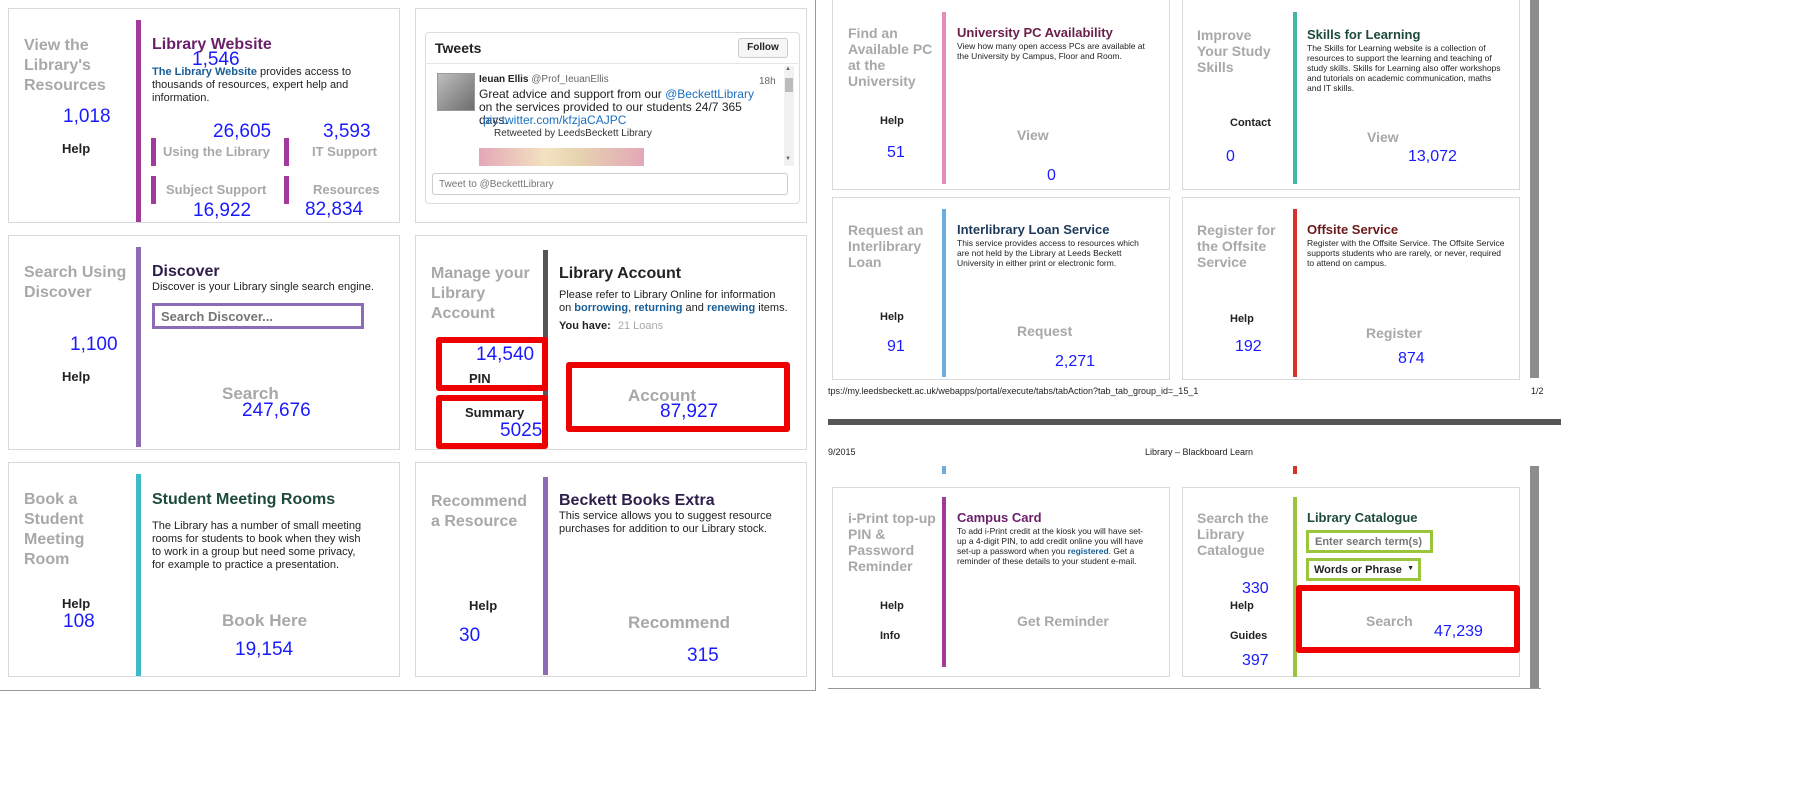 Image resolution: width=1818 pixels, height=793 pixels. I want to click on offsite-help-link: Help, so click(1242, 319).